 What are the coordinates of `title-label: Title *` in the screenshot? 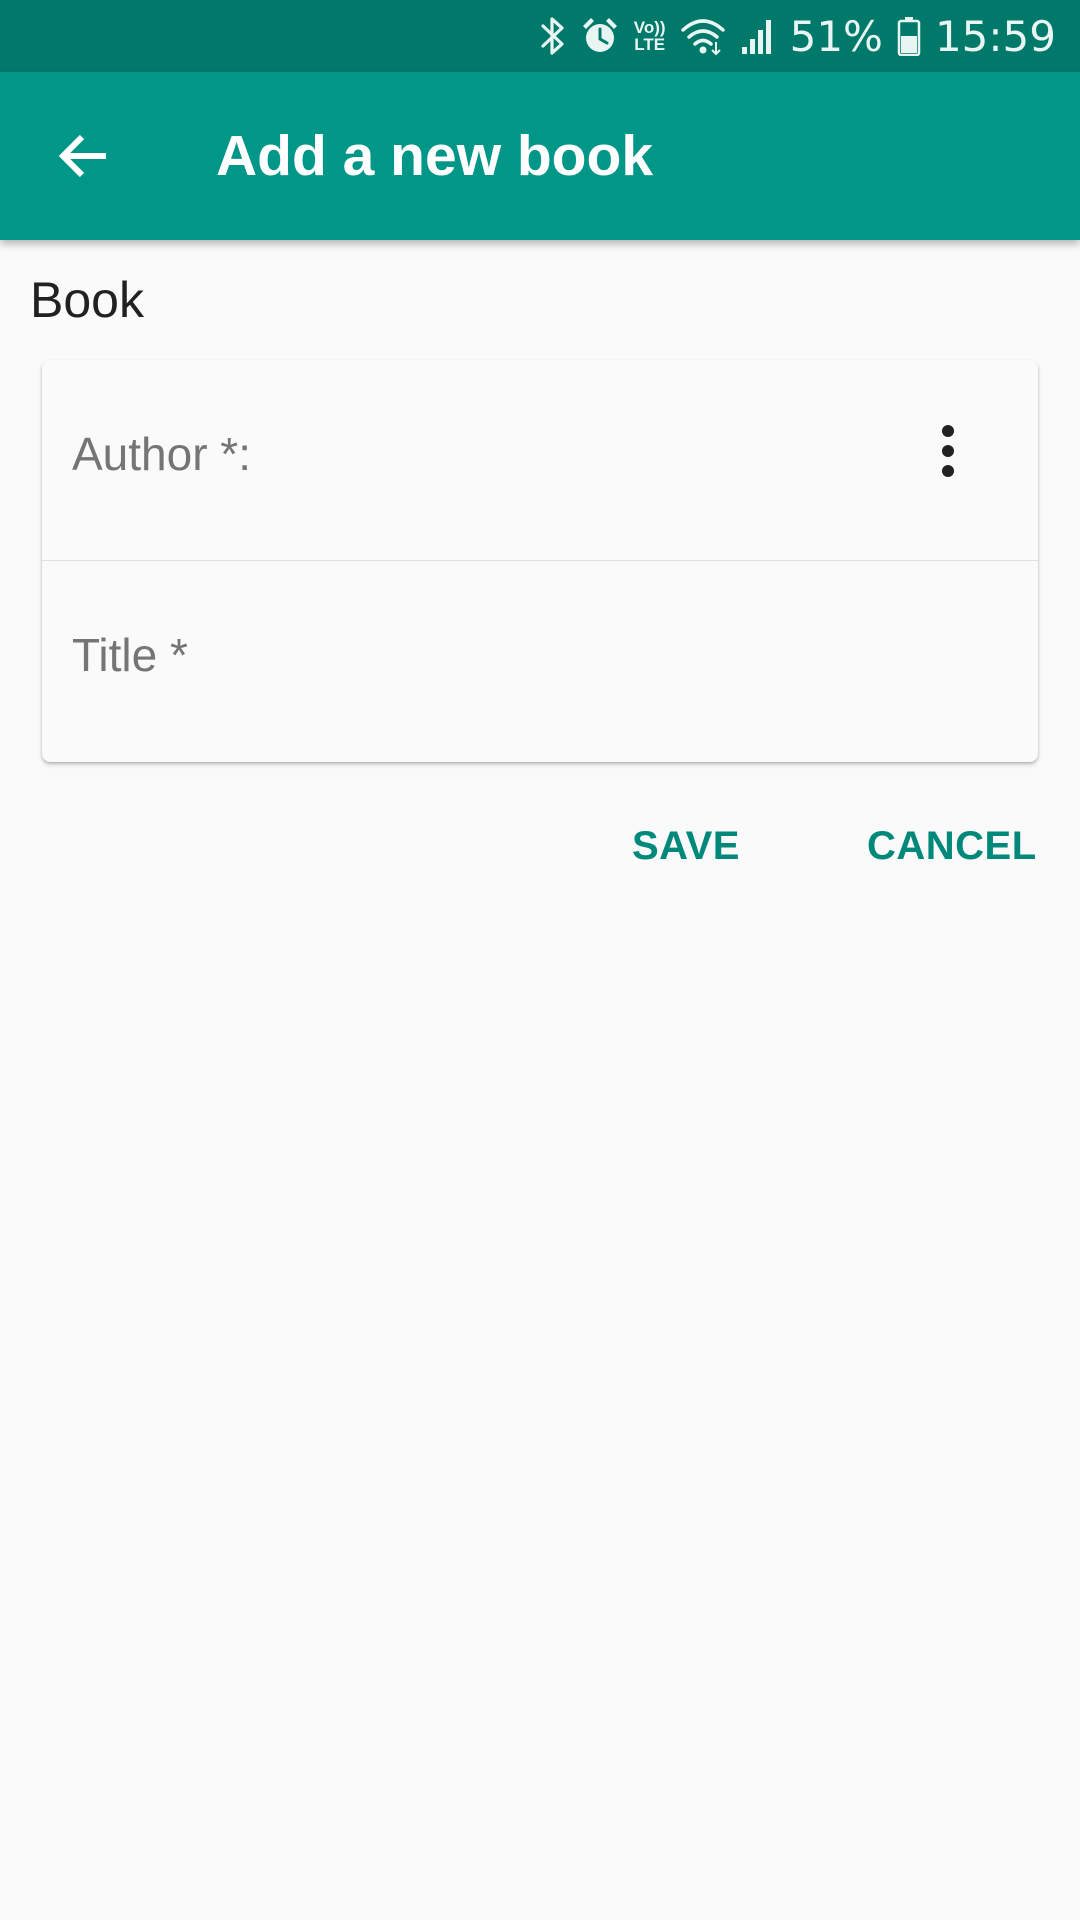 It's located at (130, 655).